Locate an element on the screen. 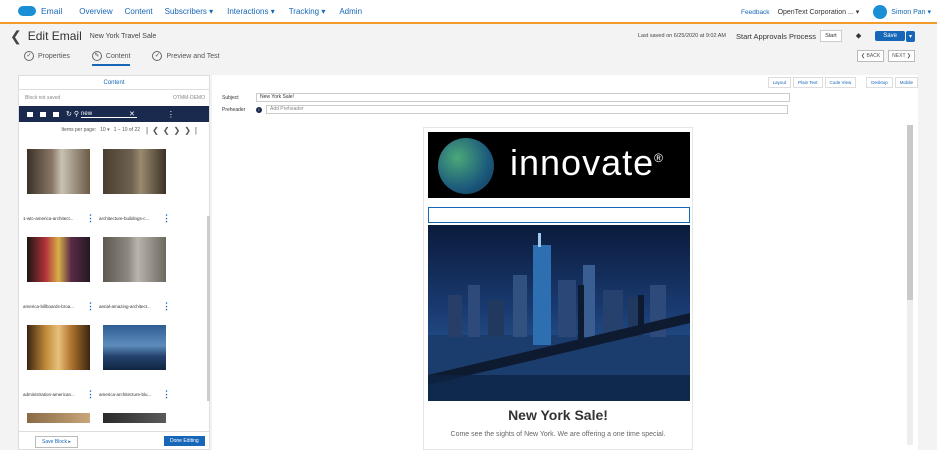 Image resolution: width=937 pixels, height=450 pixels. mobile-button: Mobile is located at coordinates (906, 82).